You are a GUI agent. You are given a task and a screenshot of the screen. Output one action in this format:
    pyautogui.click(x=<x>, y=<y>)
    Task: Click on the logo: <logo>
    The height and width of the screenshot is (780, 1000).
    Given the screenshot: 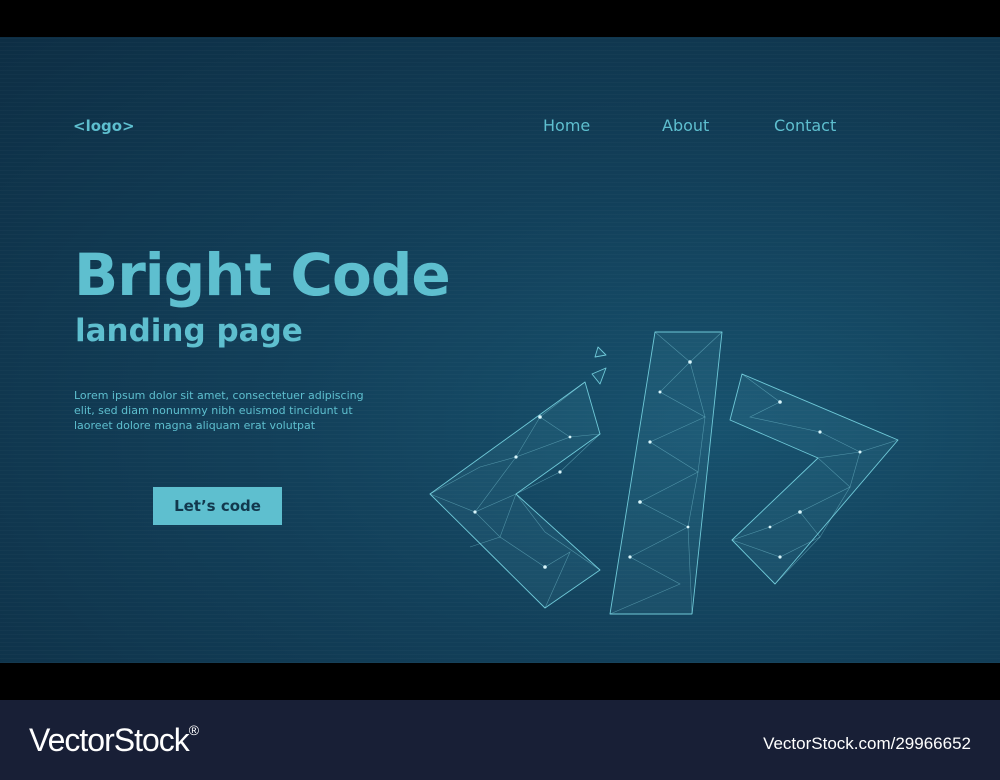 What is the action you would take?
    pyautogui.click(x=104, y=126)
    